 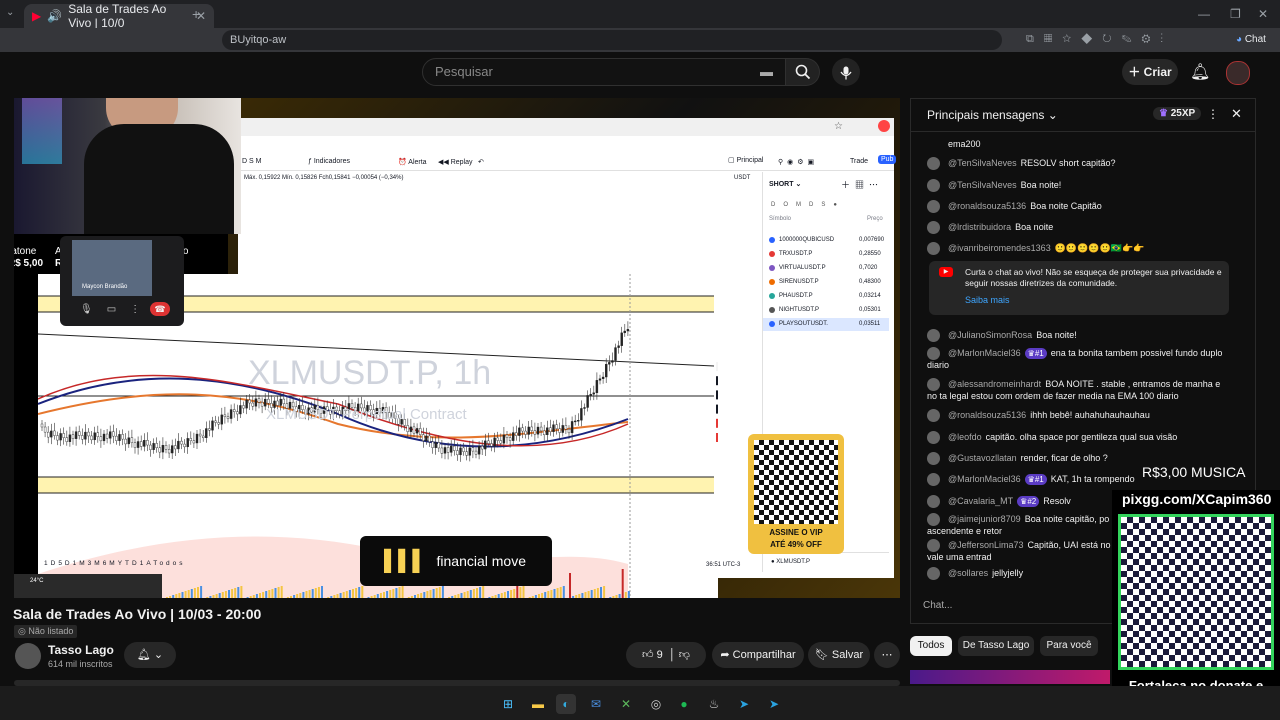 I want to click on recommended-thumbnail, so click(x=1010, y=677).